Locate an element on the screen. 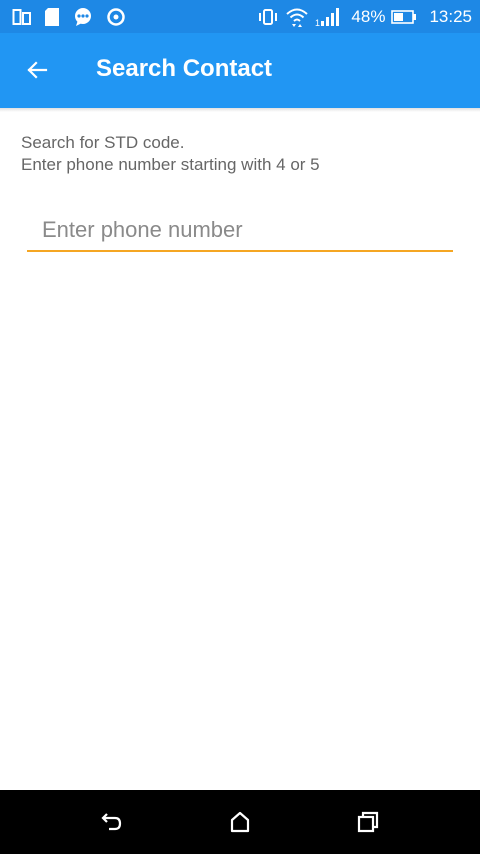 This screenshot has height=854, width=480. instruction-line-1: Search for STD code. is located at coordinates (103, 142).